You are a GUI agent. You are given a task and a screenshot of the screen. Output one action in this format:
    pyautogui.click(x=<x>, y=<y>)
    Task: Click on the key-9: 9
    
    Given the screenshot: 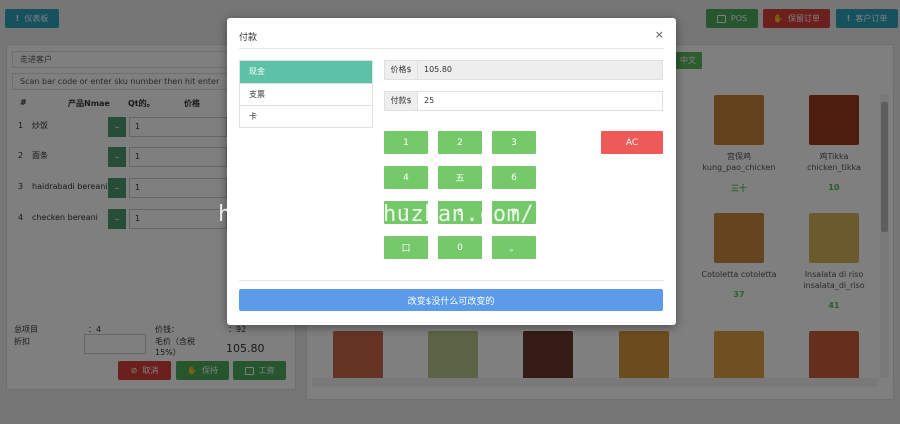 What is the action you would take?
    pyautogui.click(x=514, y=212)
    